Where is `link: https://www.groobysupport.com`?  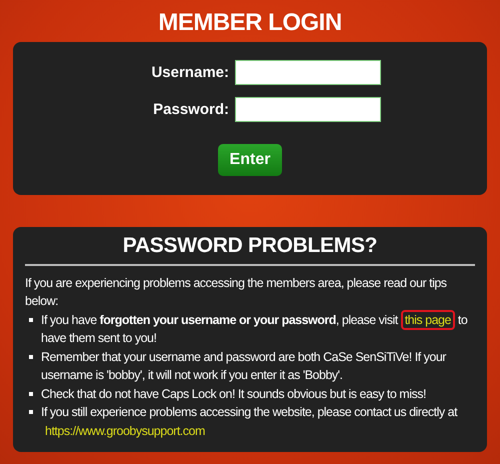 link: https://www.groobysupport.com is located at coordinates (125, 430).